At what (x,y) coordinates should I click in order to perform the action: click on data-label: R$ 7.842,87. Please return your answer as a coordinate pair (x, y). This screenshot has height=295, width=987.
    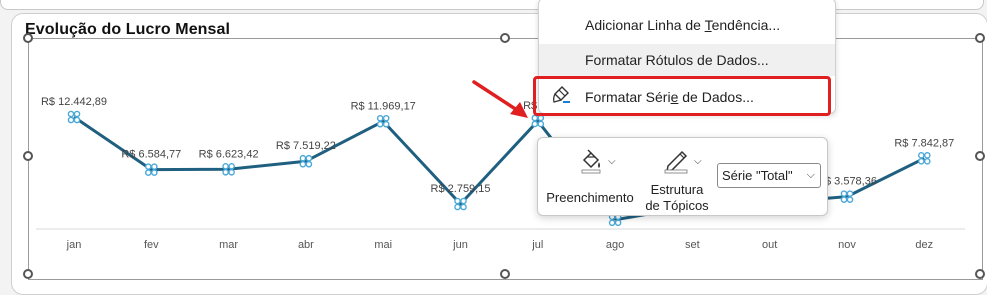
    Looking at the image, I should click on (924, 143).